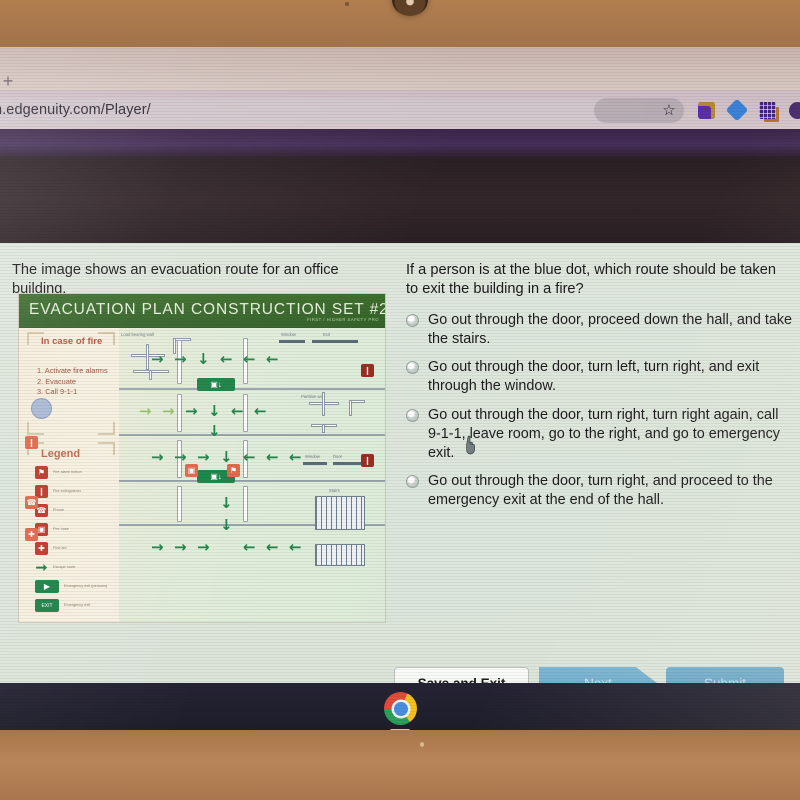 The width and height of the screenshot is (800, 800). What do you see at coordinates (706, 110) in the screenshot?
I see `puzzle-extension-icon` at bounding box center [706, 110].